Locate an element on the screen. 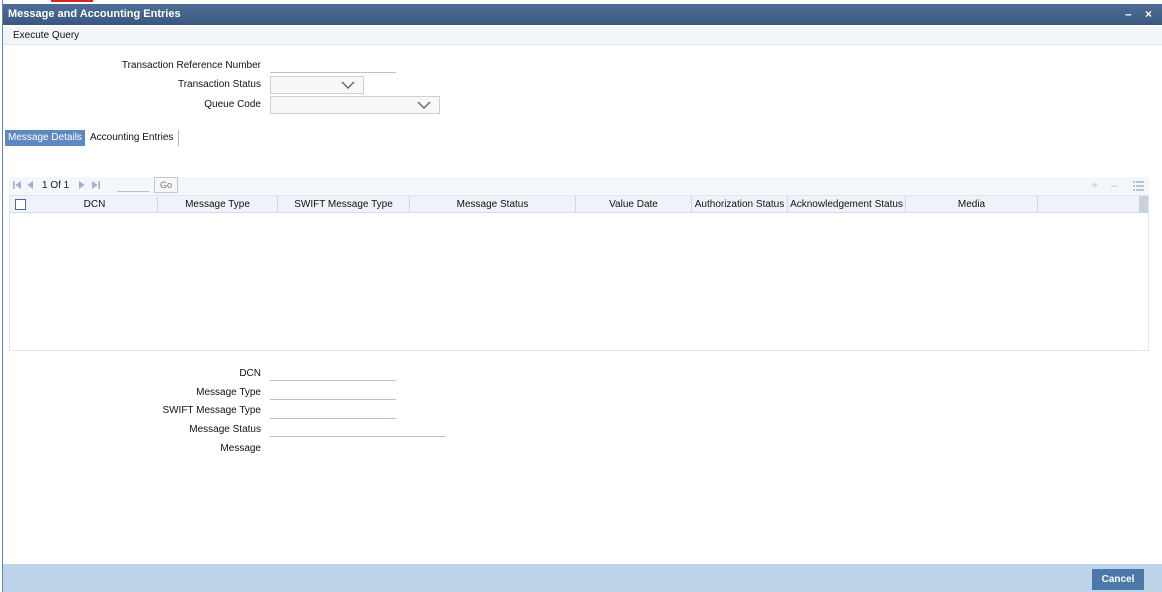 This screenshot has height=592, width=1162. toolbar: Execute Query is located at coordinates (582, 36).